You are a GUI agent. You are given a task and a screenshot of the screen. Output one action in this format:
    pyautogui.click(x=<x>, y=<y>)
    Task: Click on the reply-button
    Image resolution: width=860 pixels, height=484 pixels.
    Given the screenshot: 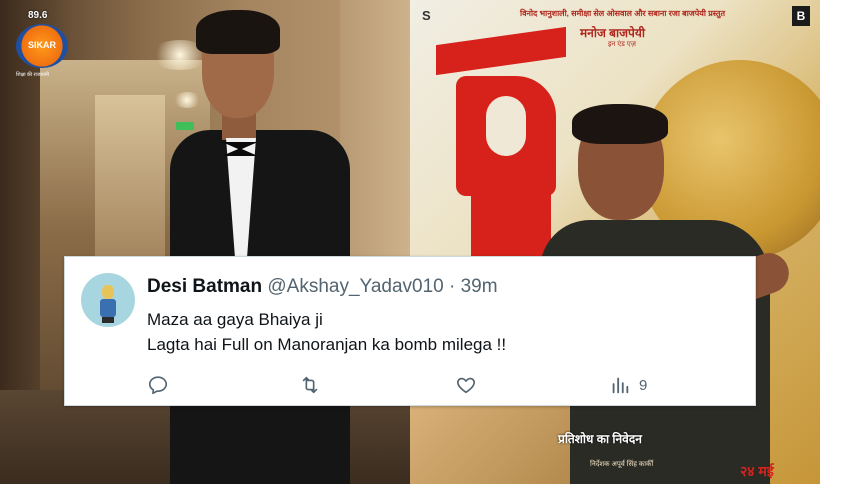 What is the action you would take?
    pyautogui.click(x=162, y=385)
    